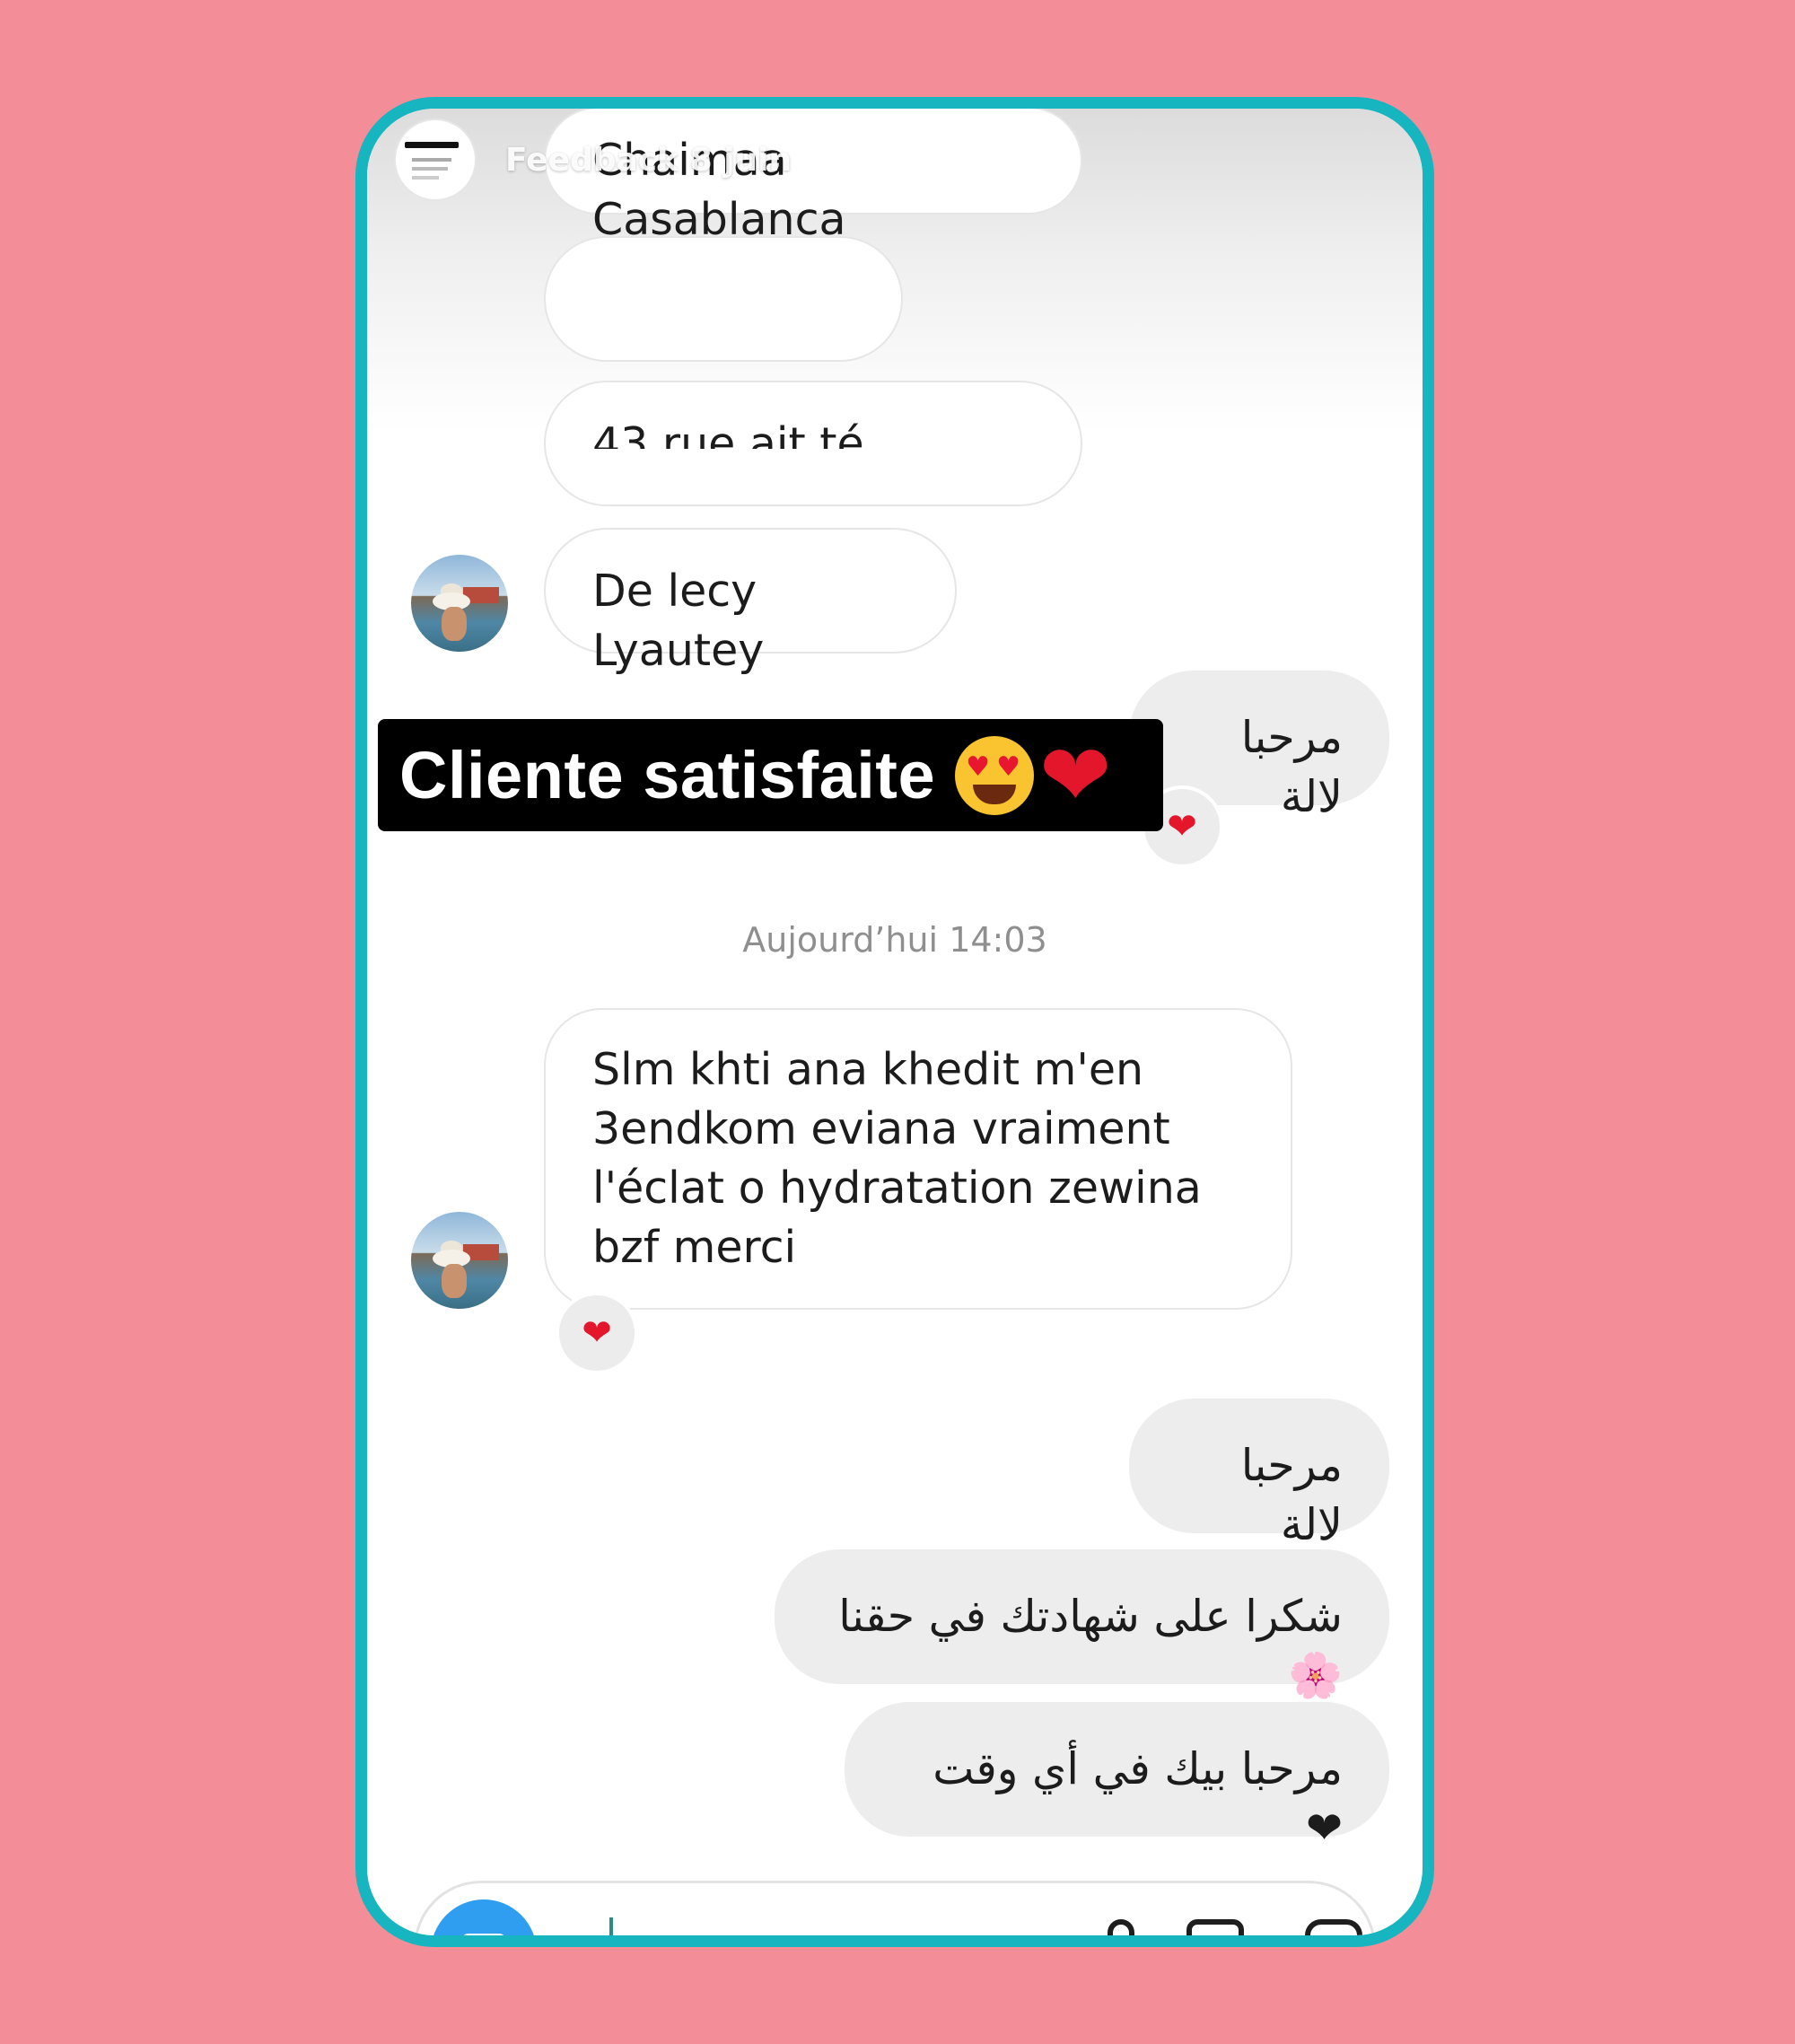  Describe the element at coordinates (611, 1926) in the screenshot. I see `text-cursor` at that location.